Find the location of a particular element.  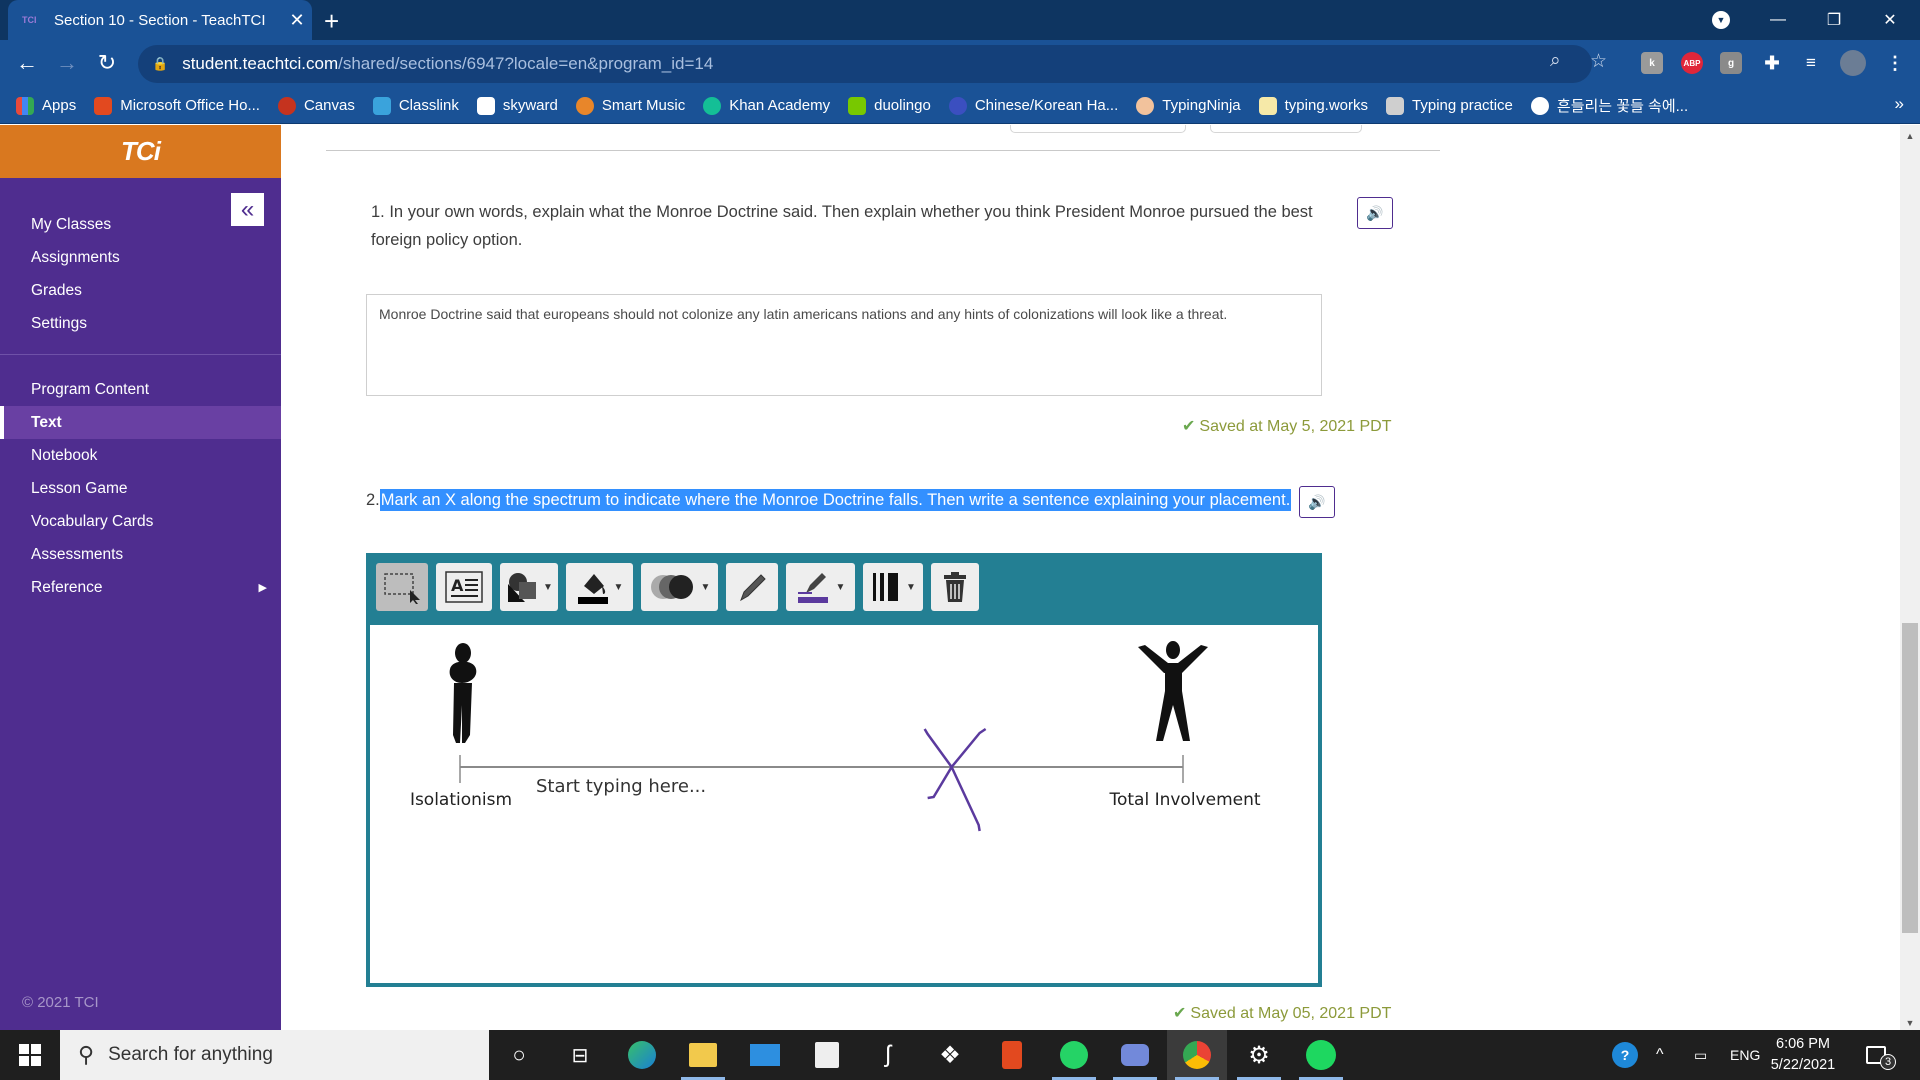

action-center-icon: 3 is located at coordinates (1881, 1055).